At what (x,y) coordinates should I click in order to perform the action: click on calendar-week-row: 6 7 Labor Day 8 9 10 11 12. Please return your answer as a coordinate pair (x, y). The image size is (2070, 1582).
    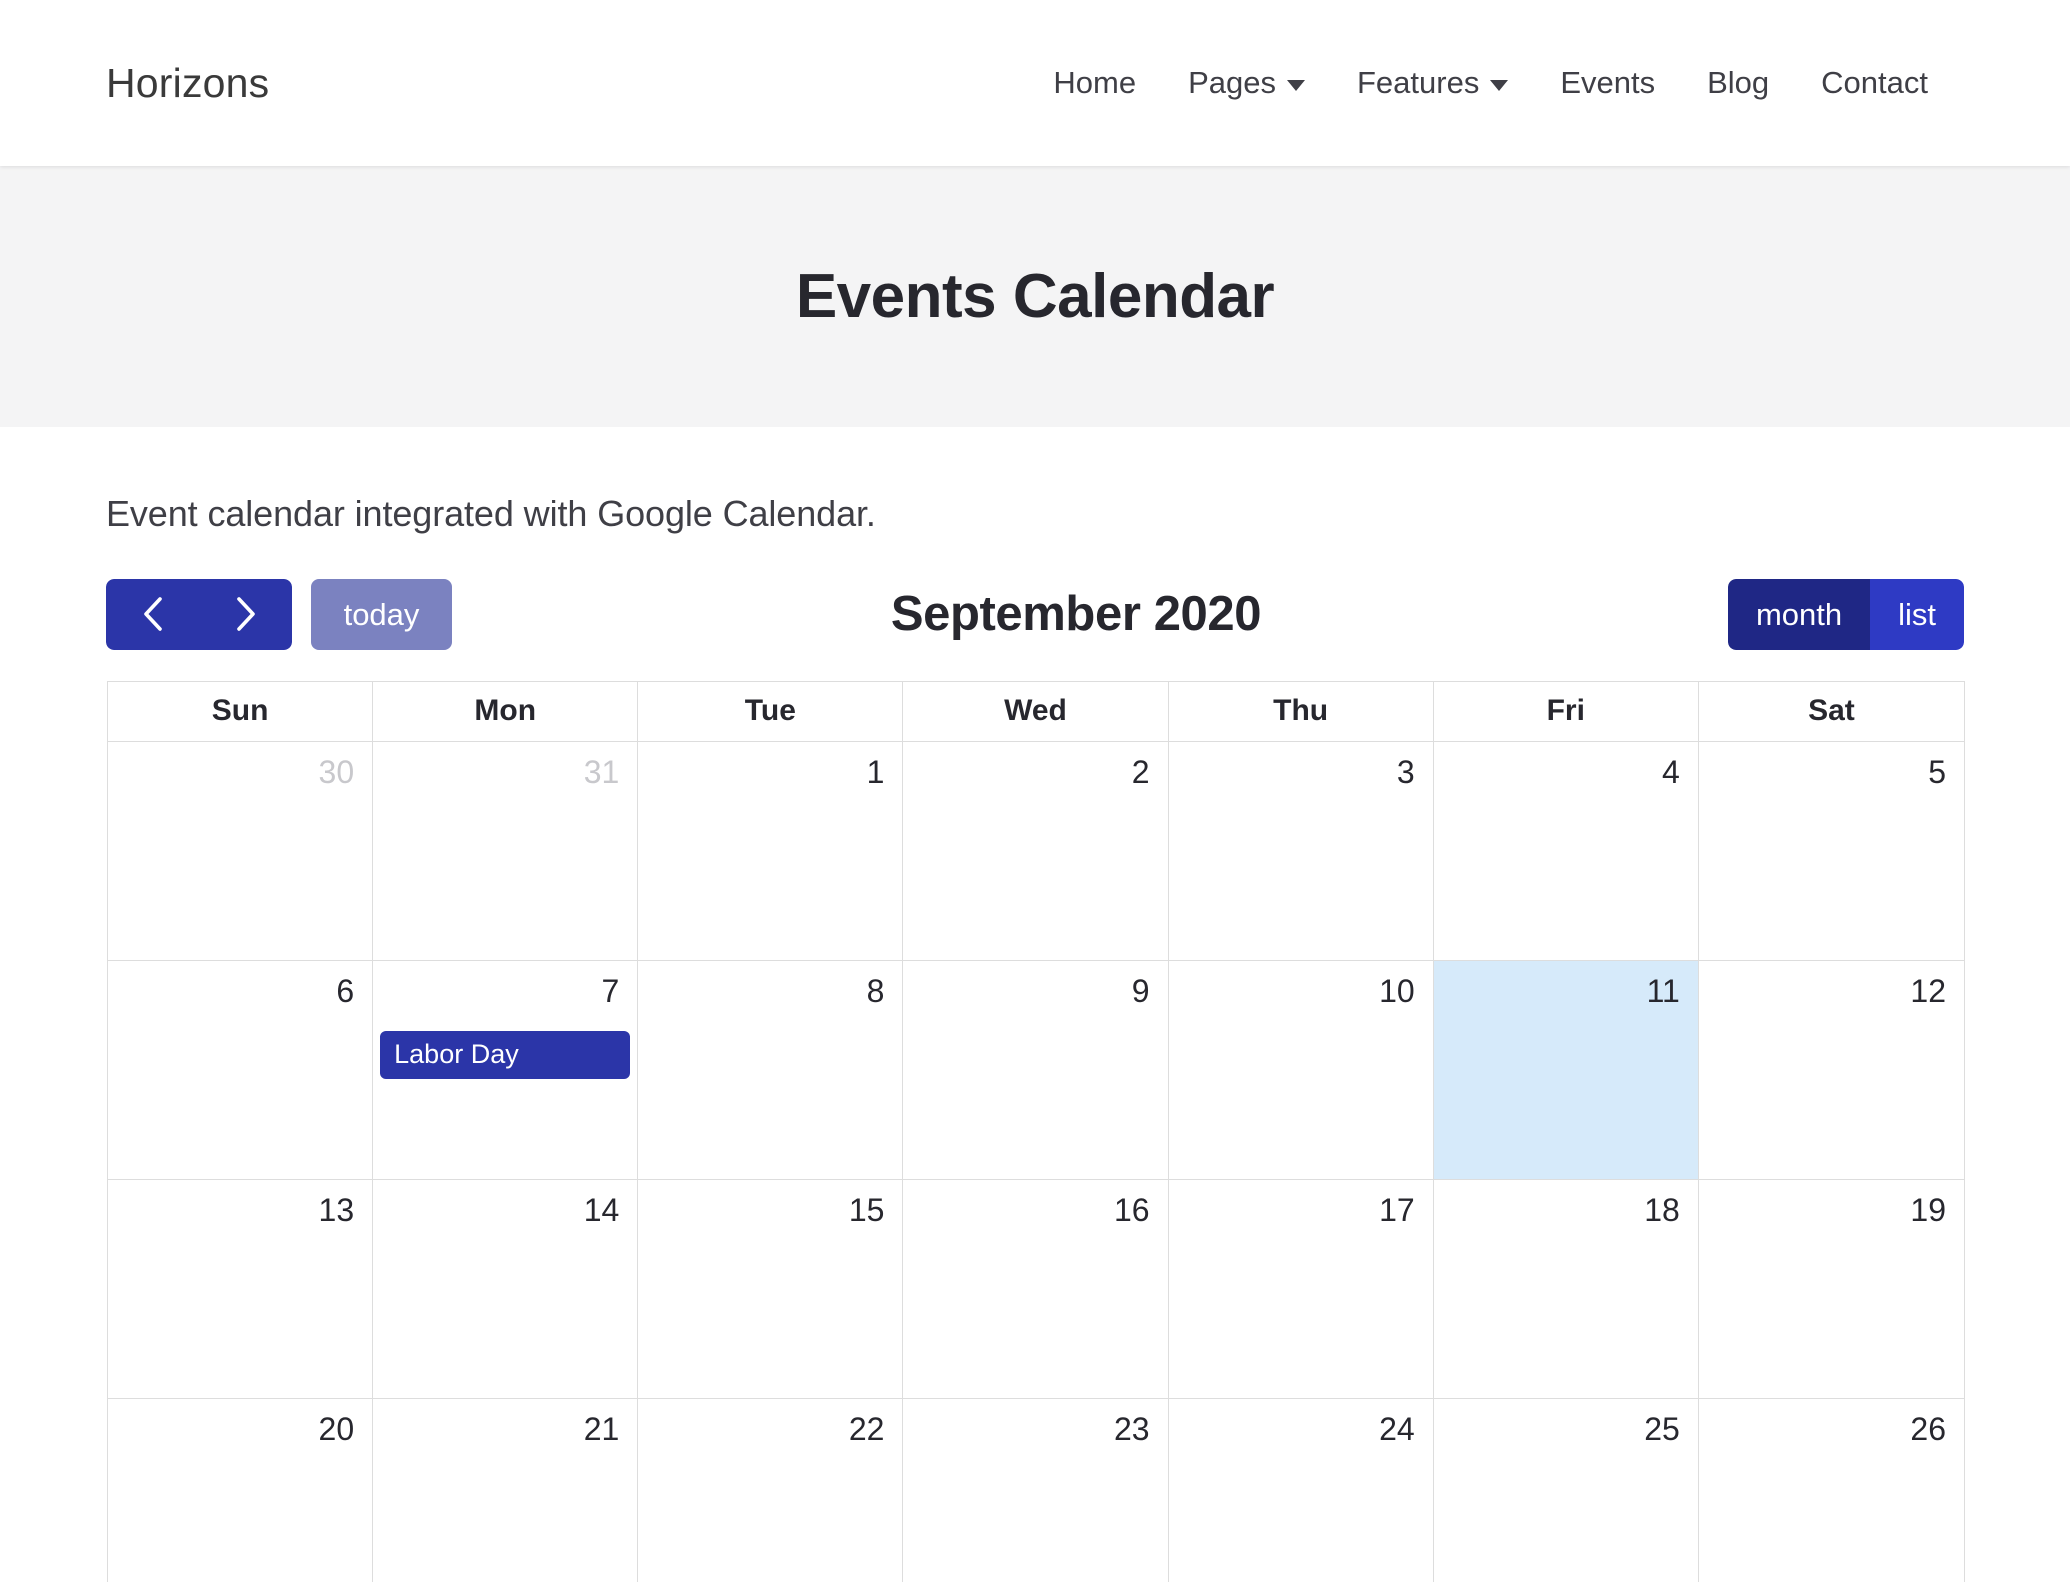
    Looking at the image, I should click on (1036, 1070).